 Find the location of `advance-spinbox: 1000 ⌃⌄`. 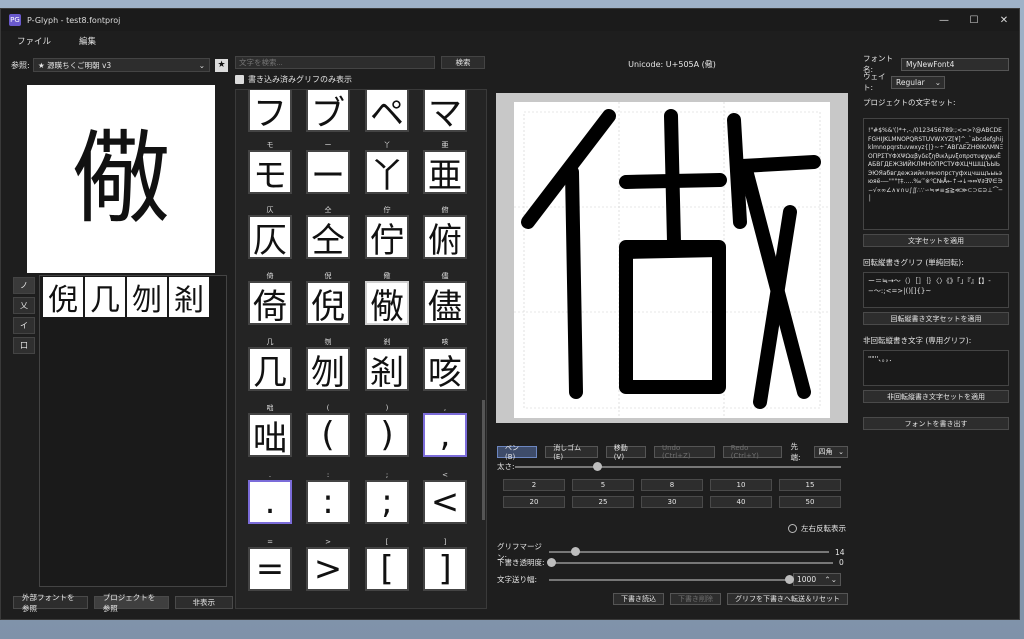

advance-spinbox: 1000 ⌃⌄ is located at coordinates (817, 579).